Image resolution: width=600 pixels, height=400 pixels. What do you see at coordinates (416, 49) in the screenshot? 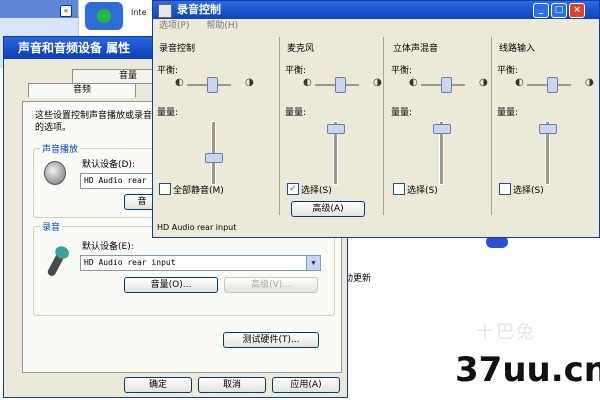
I see `column-title: 立体声混音` at bounding box center [416, 49].